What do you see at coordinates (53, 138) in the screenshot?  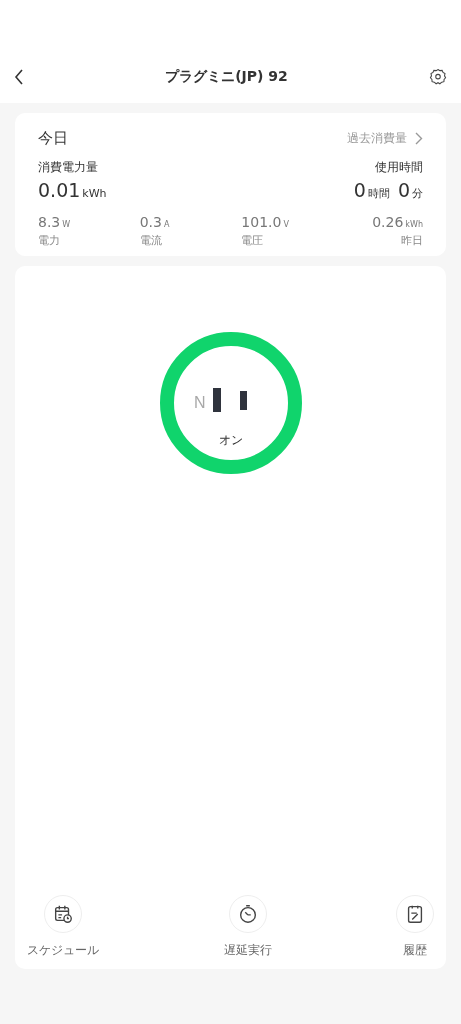 I see `today-title: 今日` at bounding box center [53, 138].